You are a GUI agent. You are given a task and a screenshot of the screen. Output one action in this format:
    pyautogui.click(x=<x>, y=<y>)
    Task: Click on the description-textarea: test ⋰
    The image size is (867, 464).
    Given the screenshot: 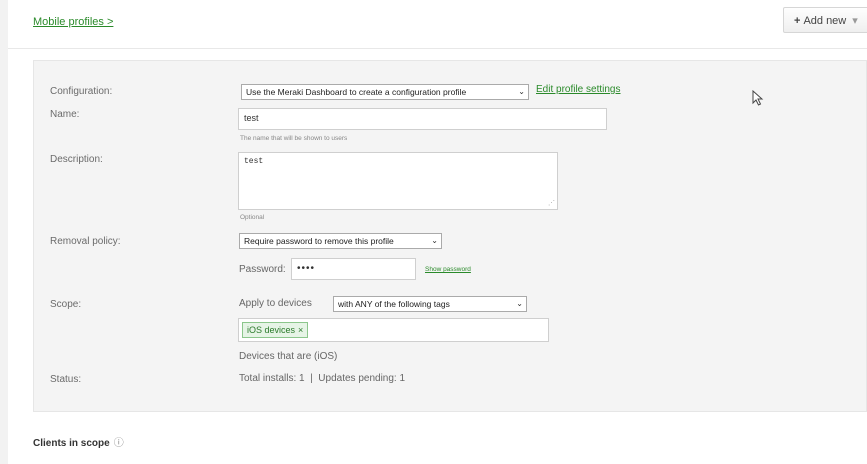 What is the action you would take?
    pyautogui.click(x=398, y=181)
    